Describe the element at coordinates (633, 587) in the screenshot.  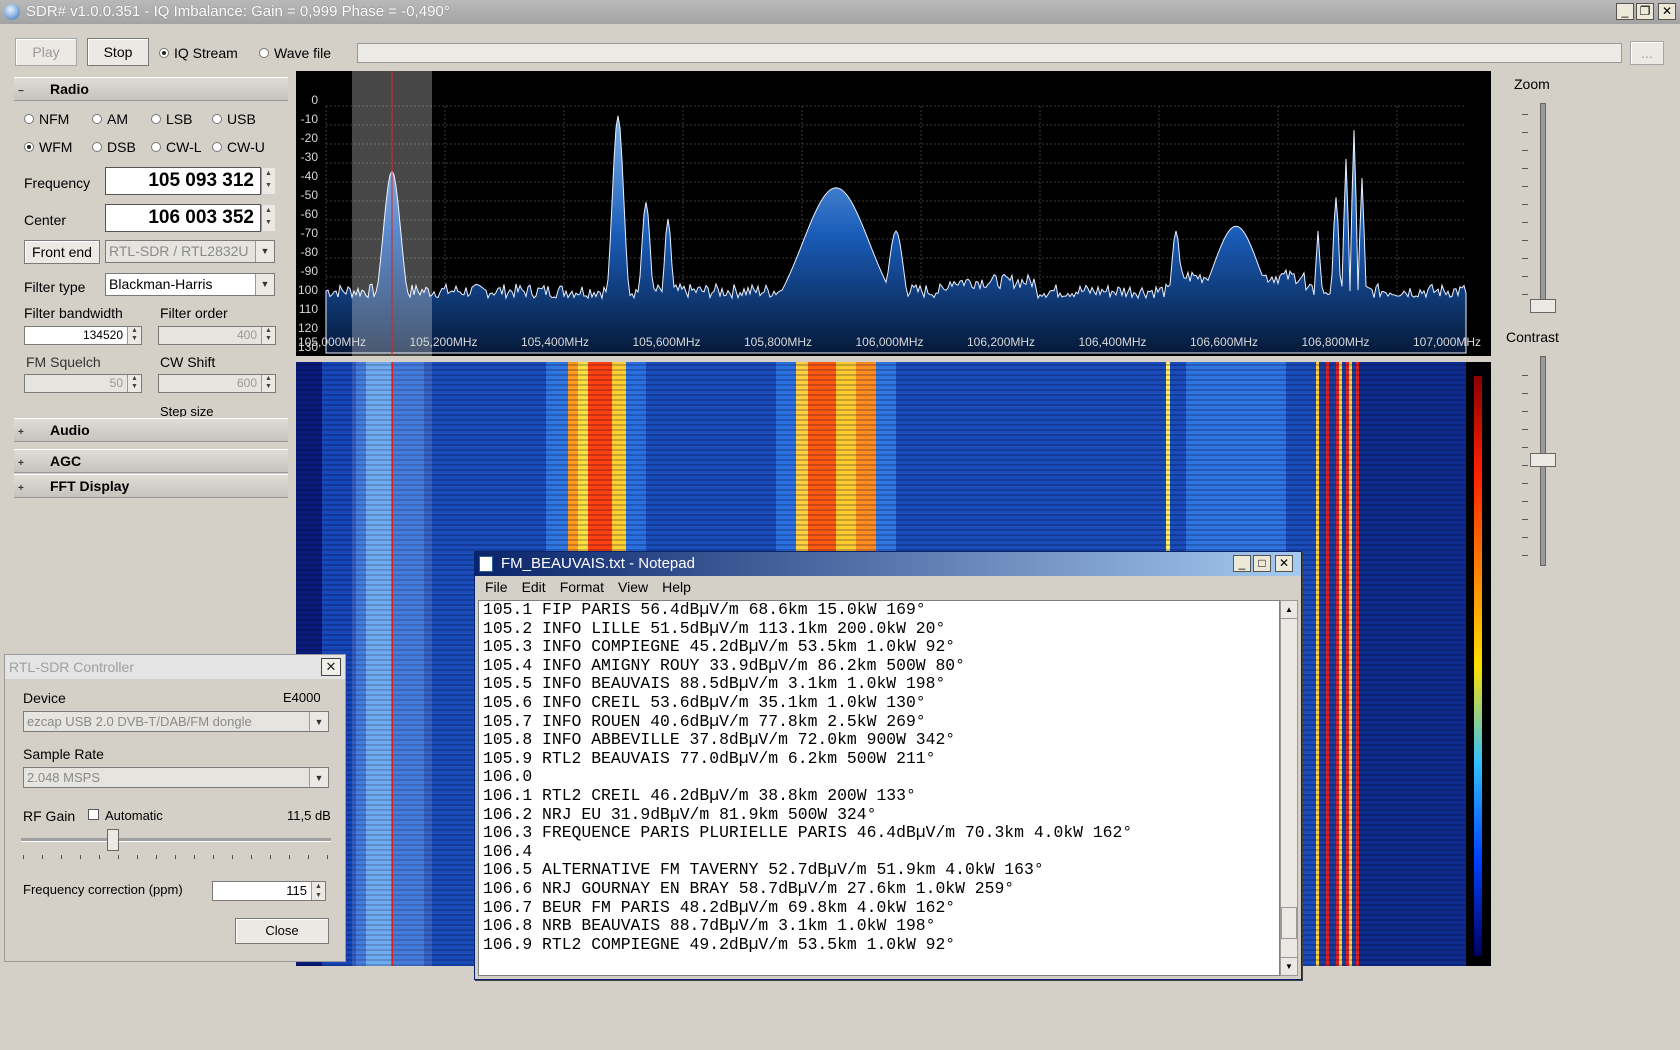
I see `menu-view: View` at that location.